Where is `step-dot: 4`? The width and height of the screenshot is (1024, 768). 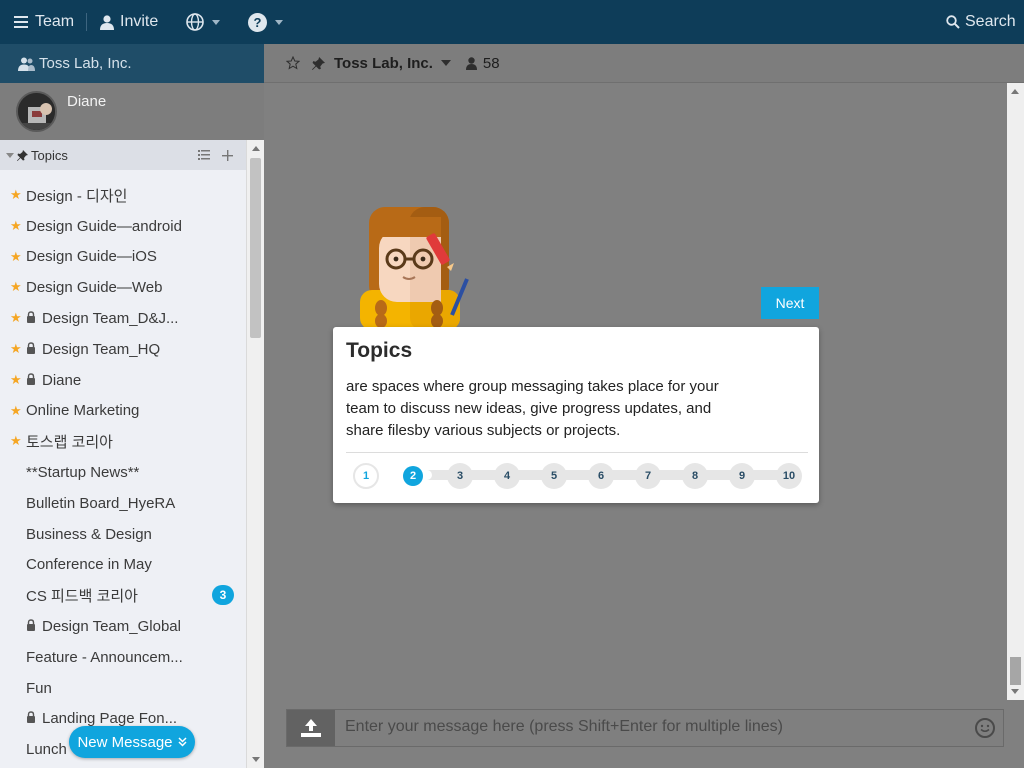
step-dot: 4 is located at coordinates (507, 476).